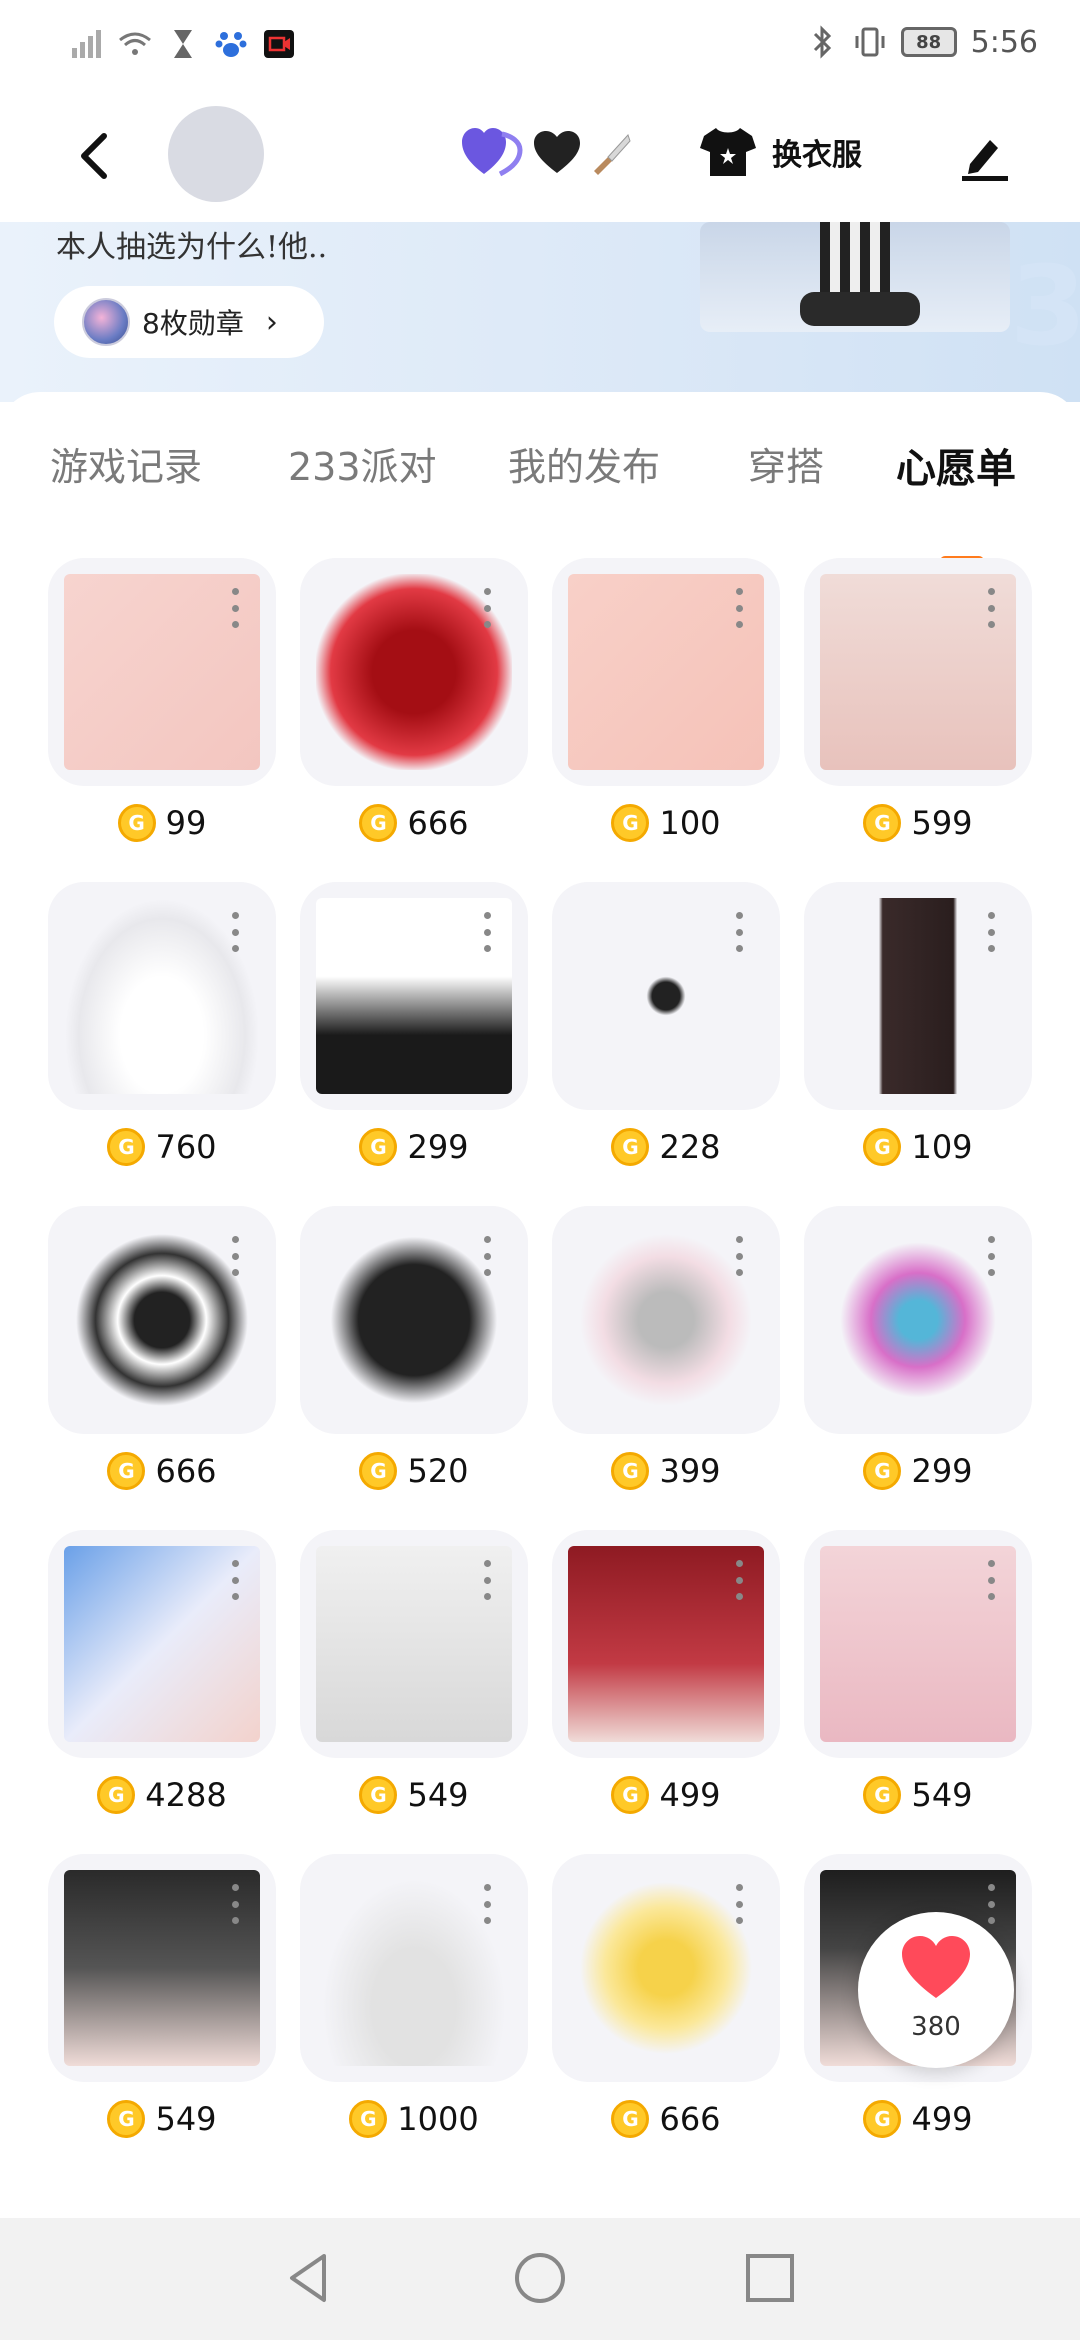  I want to click on tab-233-party: 233派对, so click(362, 463).